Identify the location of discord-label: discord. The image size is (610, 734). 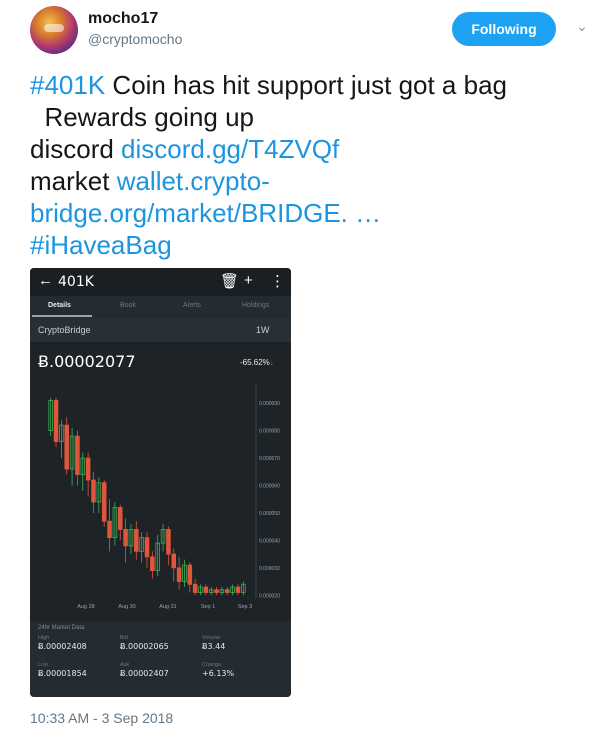
(76, 149).